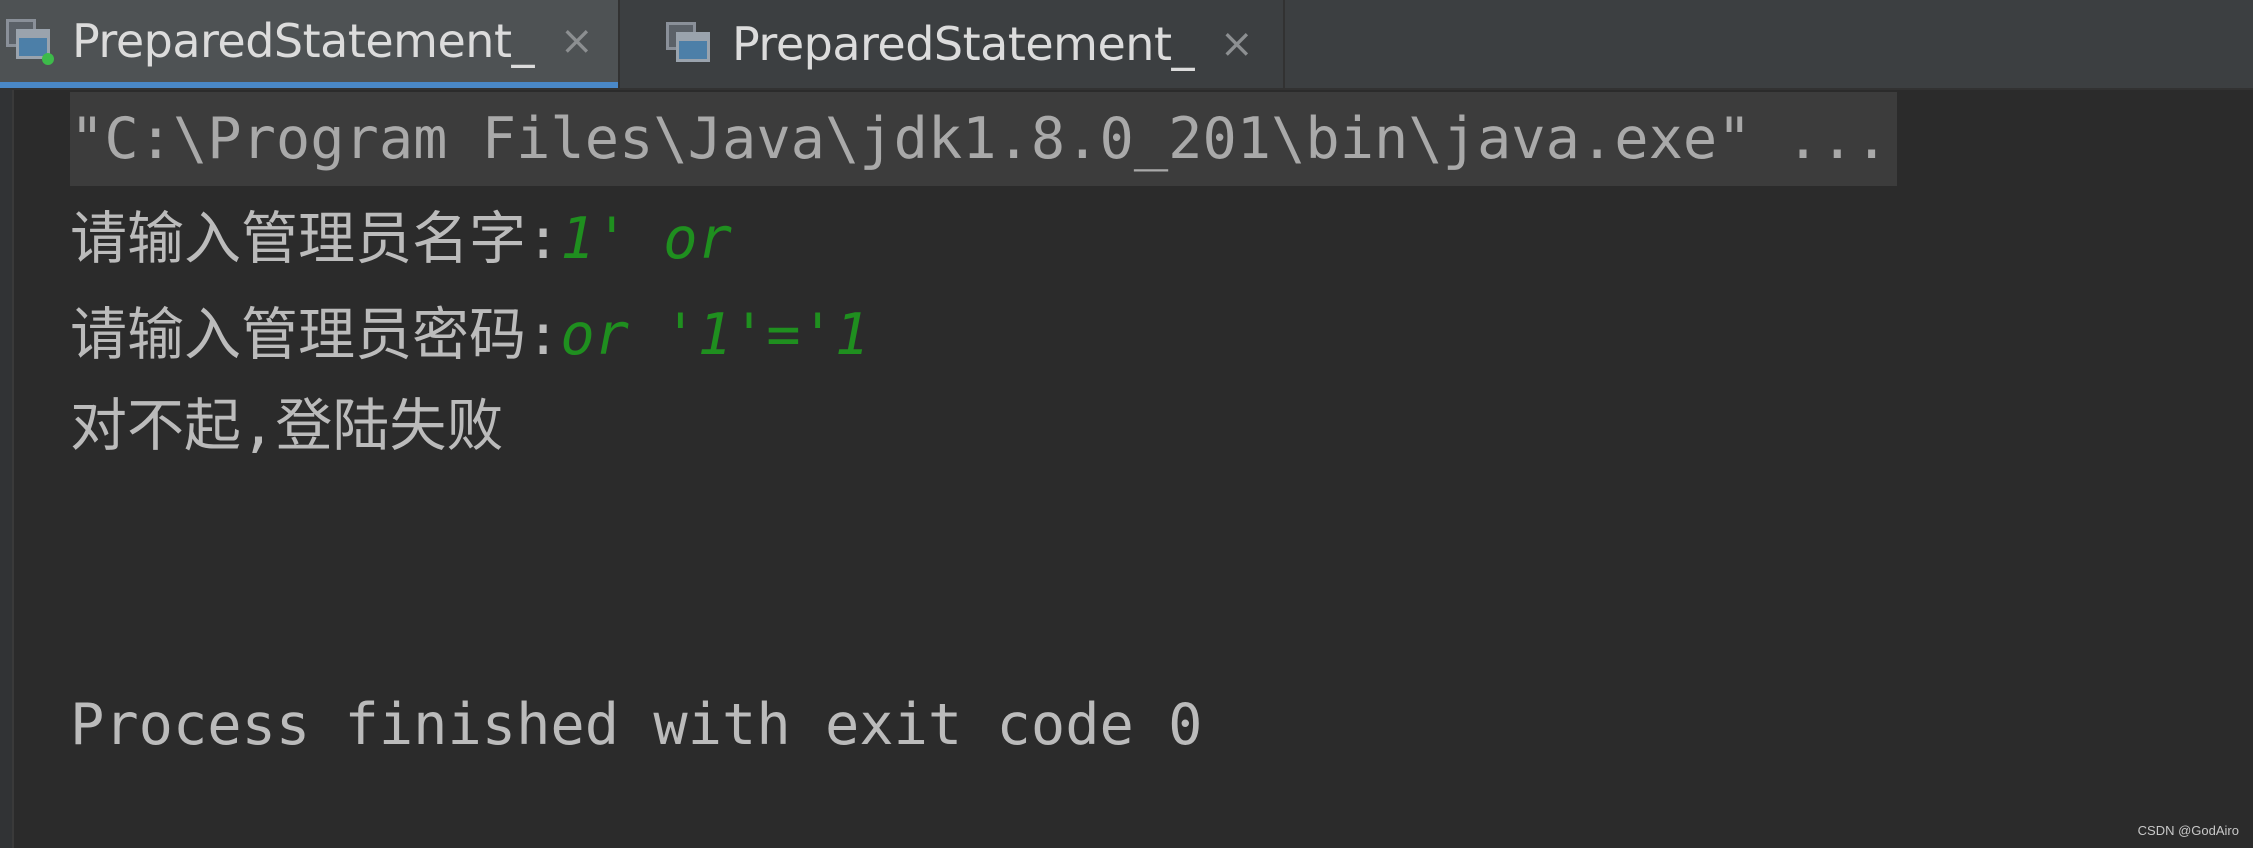 This screenshot has width=2253, height=848. What do you see at coordinates (48, 59) in the screenshot?
I see `running-indicator-icon` at bounding box center [48, 59].